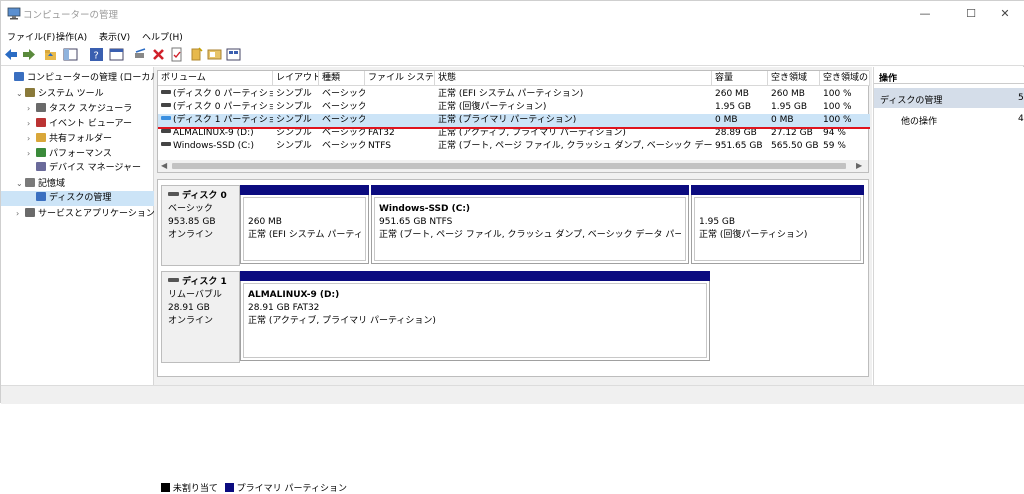  I want to click on column-header: 状態, so click(573, 78).